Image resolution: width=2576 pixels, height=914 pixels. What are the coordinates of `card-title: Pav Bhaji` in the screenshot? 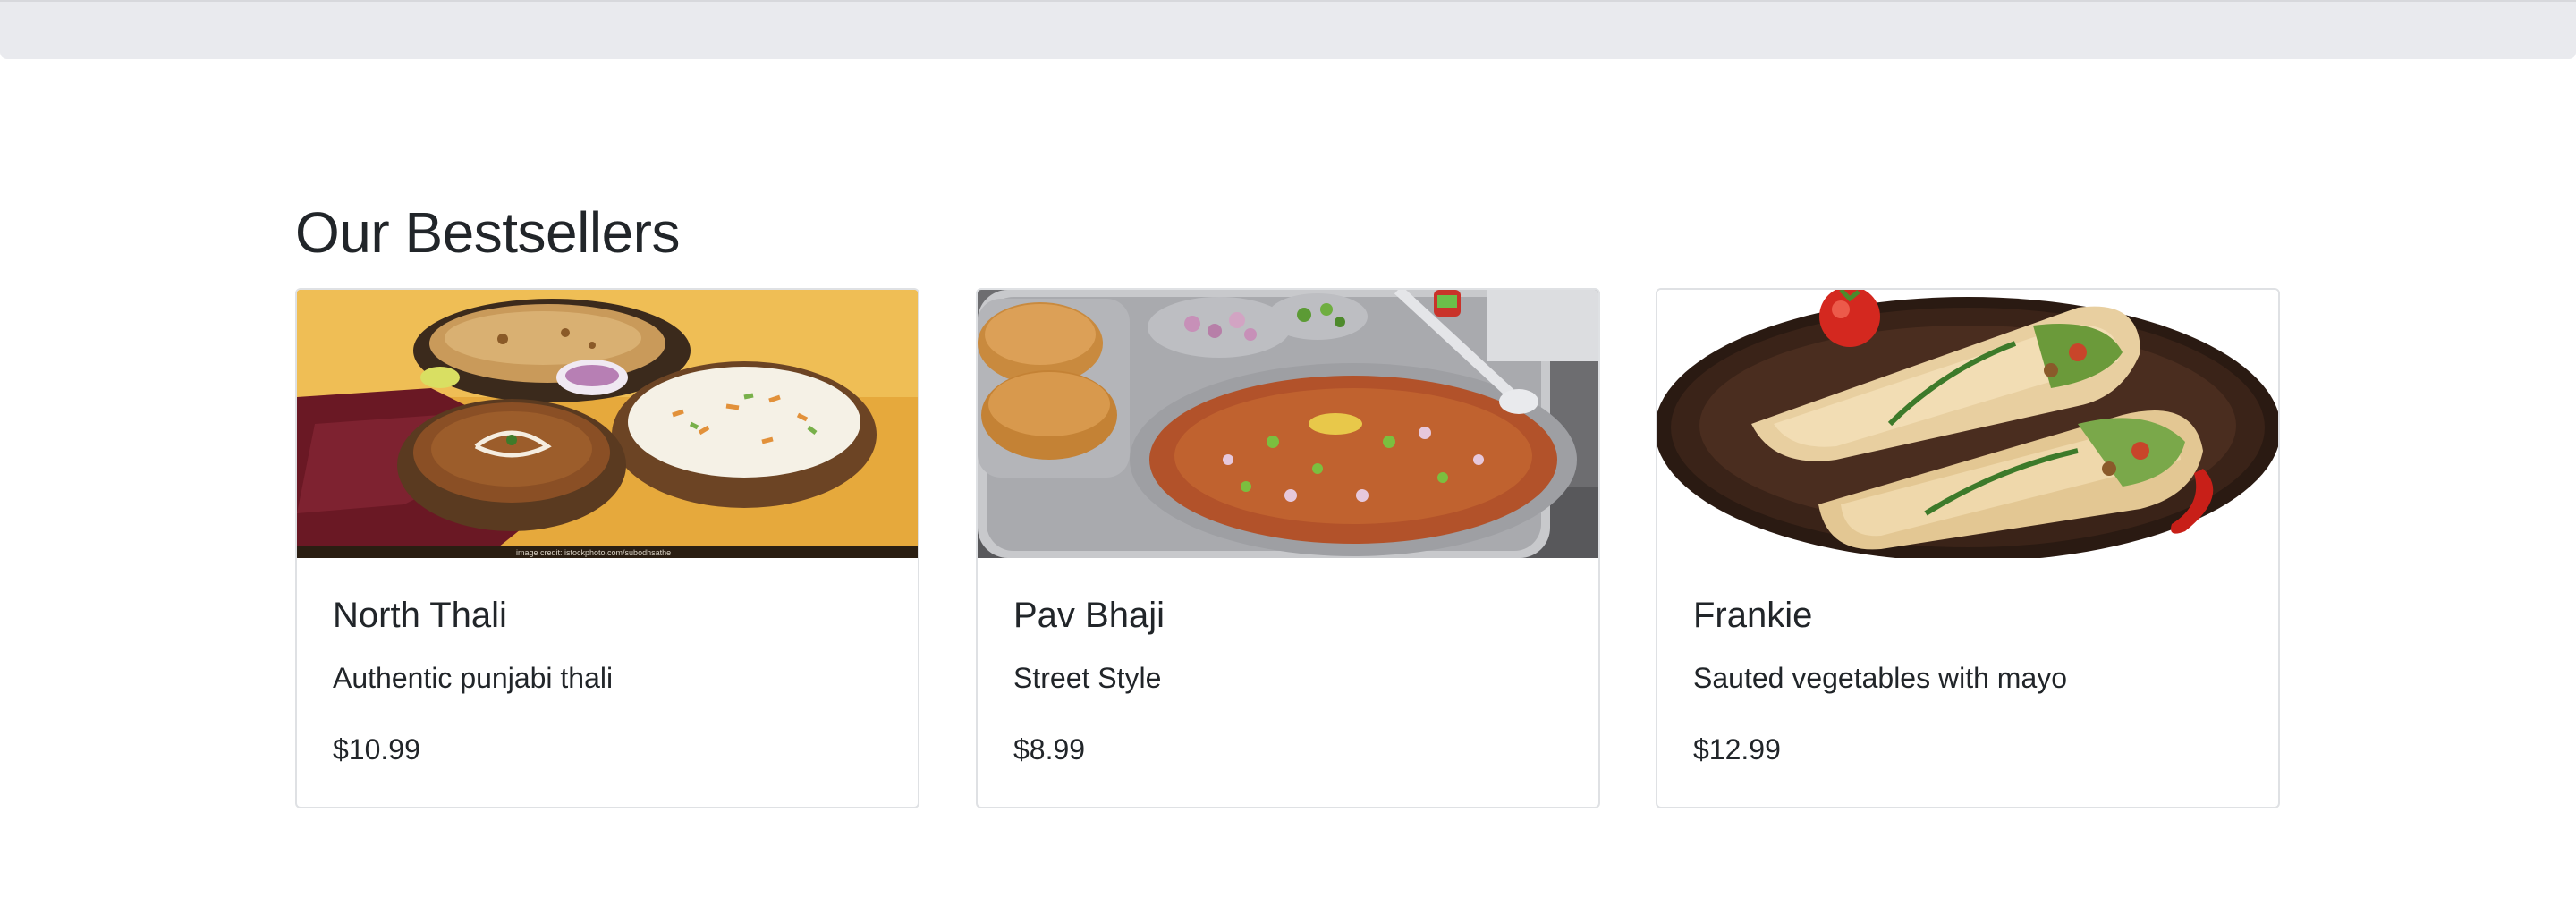 It's located at (1089, 615).